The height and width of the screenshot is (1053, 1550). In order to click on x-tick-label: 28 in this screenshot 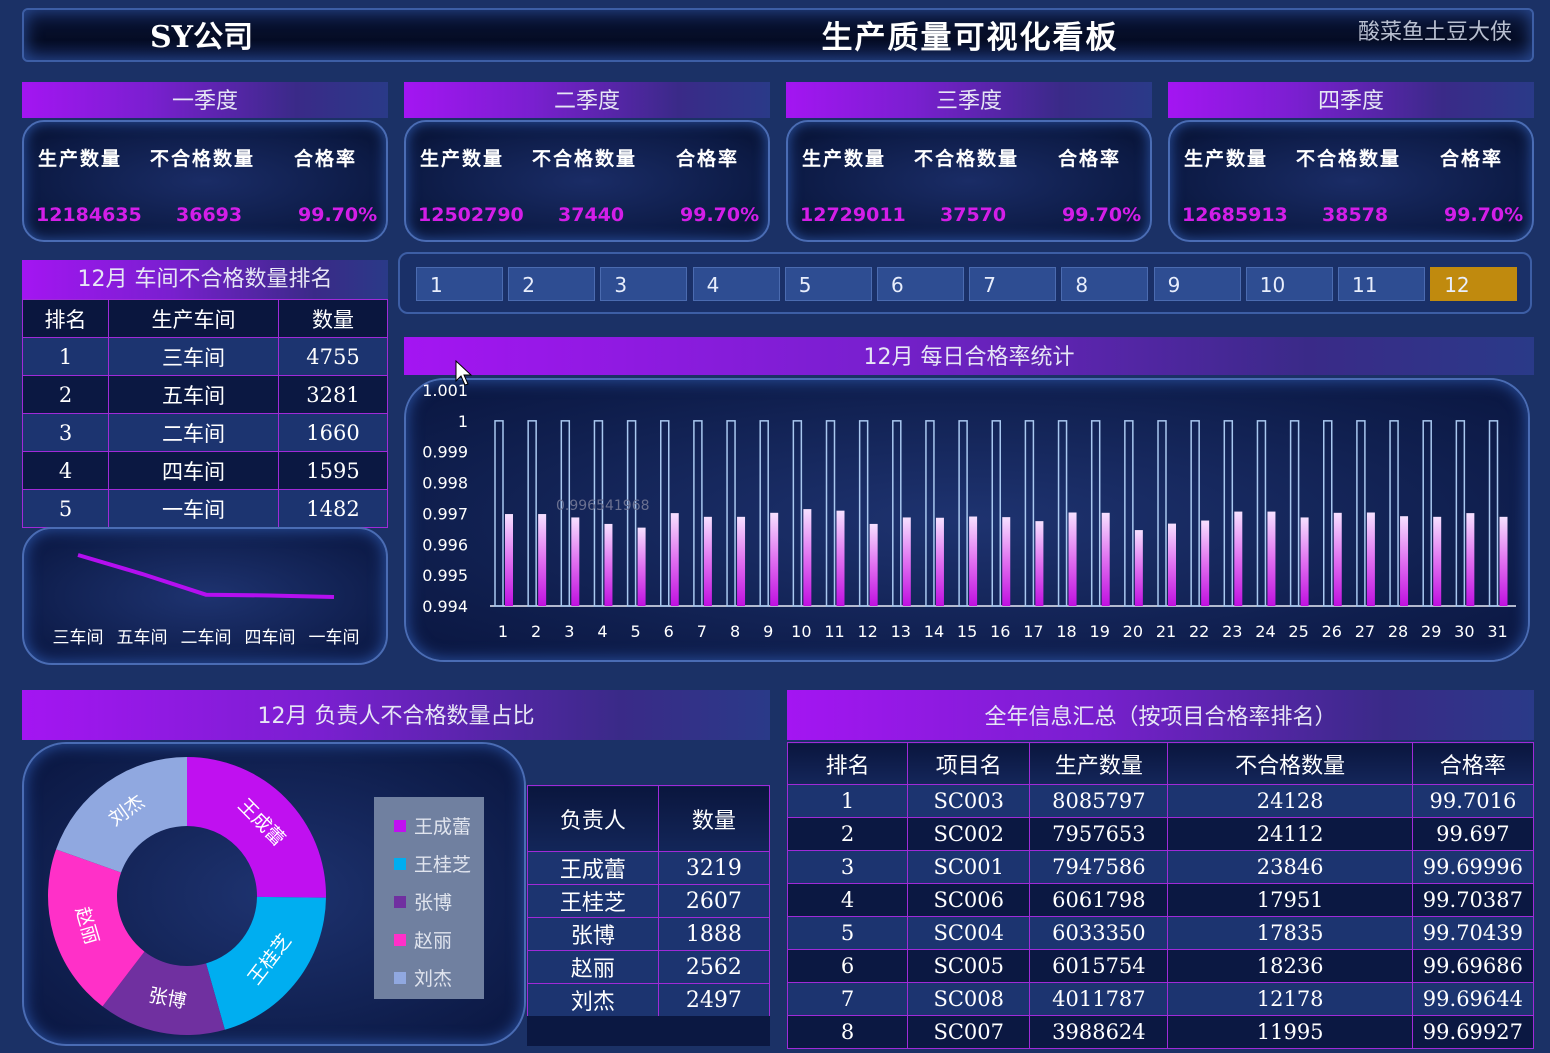, I will do `click(1398, 631)`.